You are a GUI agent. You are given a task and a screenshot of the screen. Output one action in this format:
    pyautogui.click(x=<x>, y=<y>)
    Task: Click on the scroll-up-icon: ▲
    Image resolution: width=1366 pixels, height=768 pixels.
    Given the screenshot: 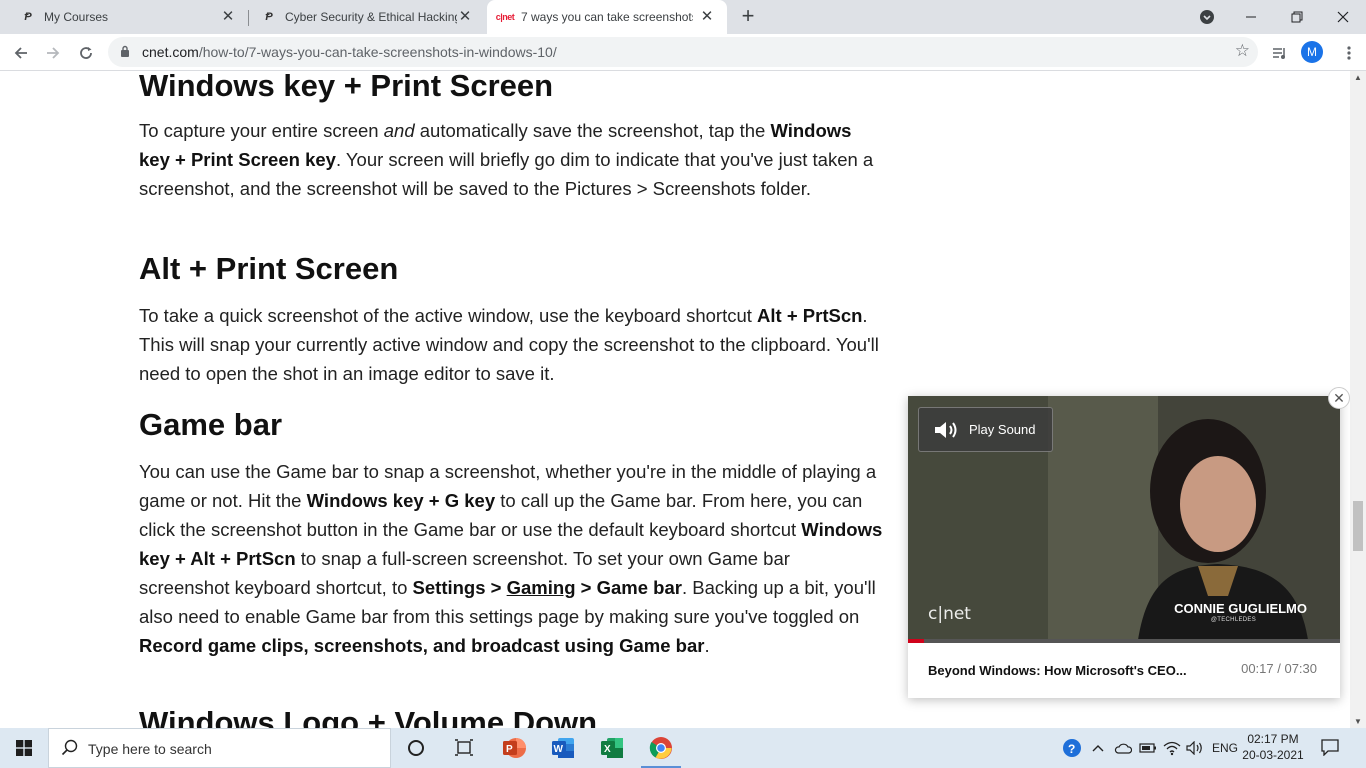 What is the action you would take?
    pyautogui.click(x=1358, y=77)
    